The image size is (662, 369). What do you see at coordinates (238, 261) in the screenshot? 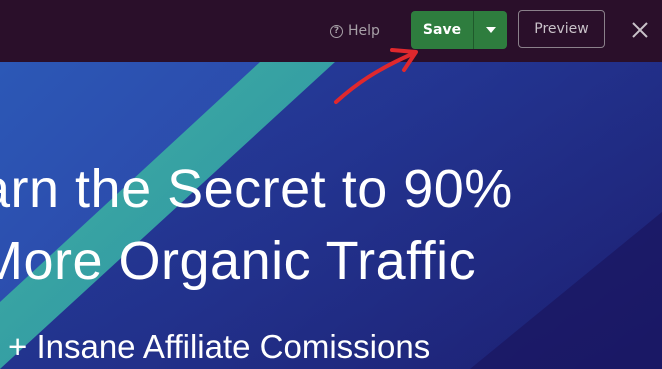
I see `headline-line-2: More Organic Traffic` at bounding box center [238, 261].